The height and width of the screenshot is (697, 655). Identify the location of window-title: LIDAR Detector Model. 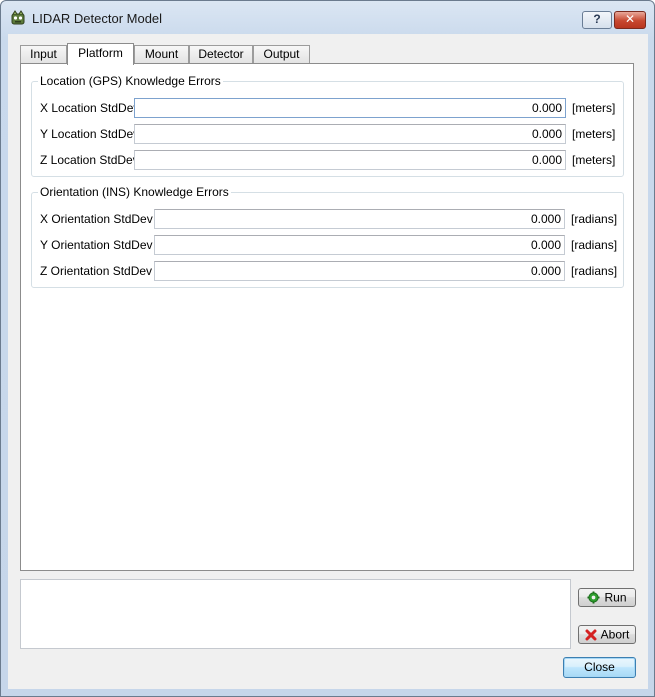
(97, 18).